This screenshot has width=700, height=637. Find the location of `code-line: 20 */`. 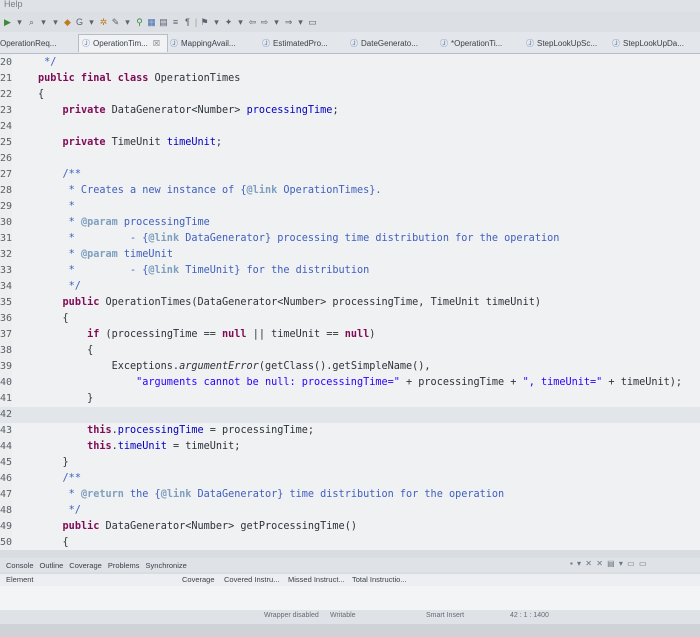

code-line: 20 */ is located at coordinates (350, 63).